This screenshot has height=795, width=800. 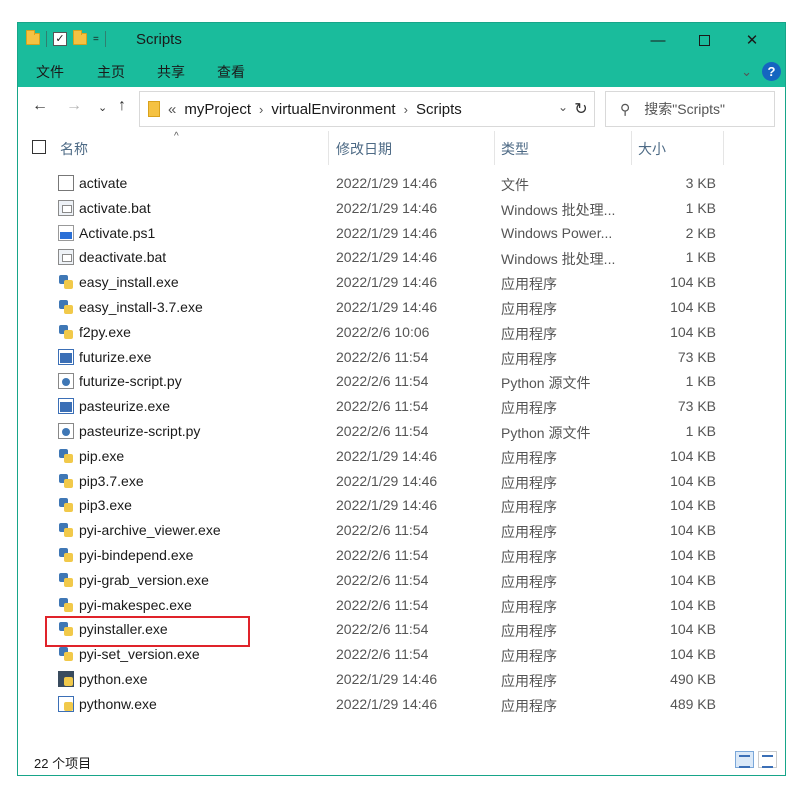 What do you see at coordinates (130, 381) in the screenshot?
I see `file-name: futurize-script.py` at bounding box center [130, 381].